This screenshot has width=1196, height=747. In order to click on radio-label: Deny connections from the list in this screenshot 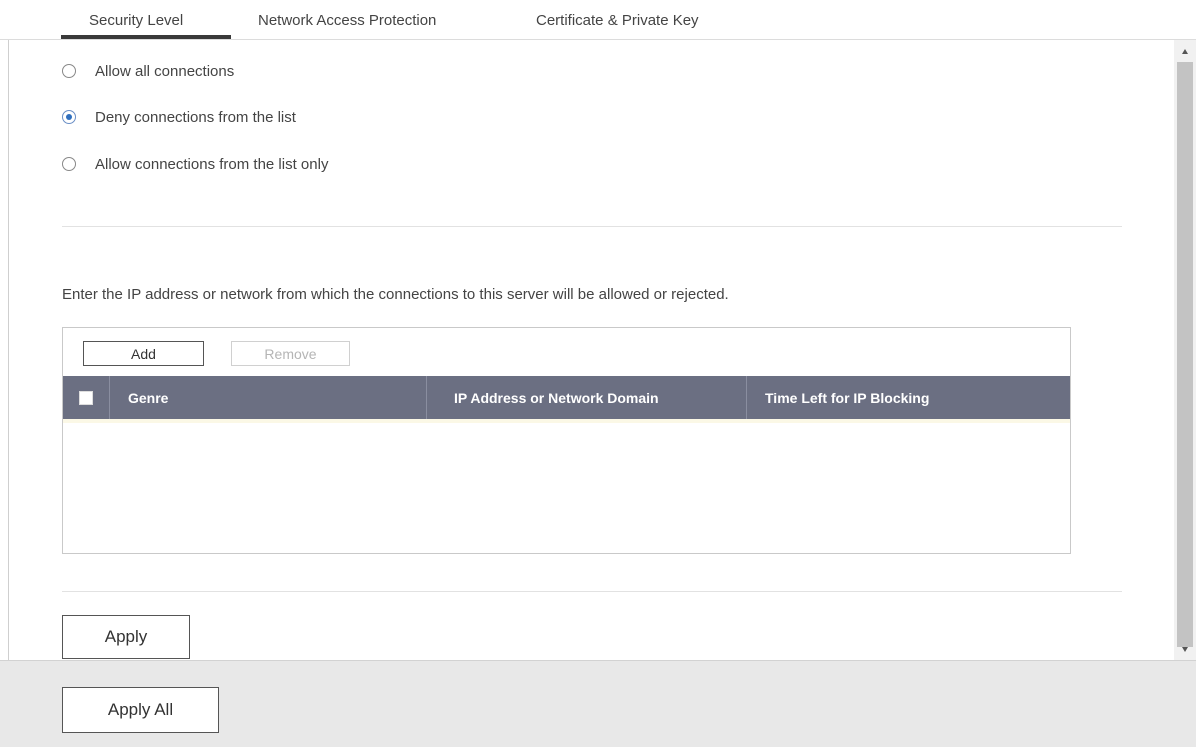, I will do `click(195, 117)`.